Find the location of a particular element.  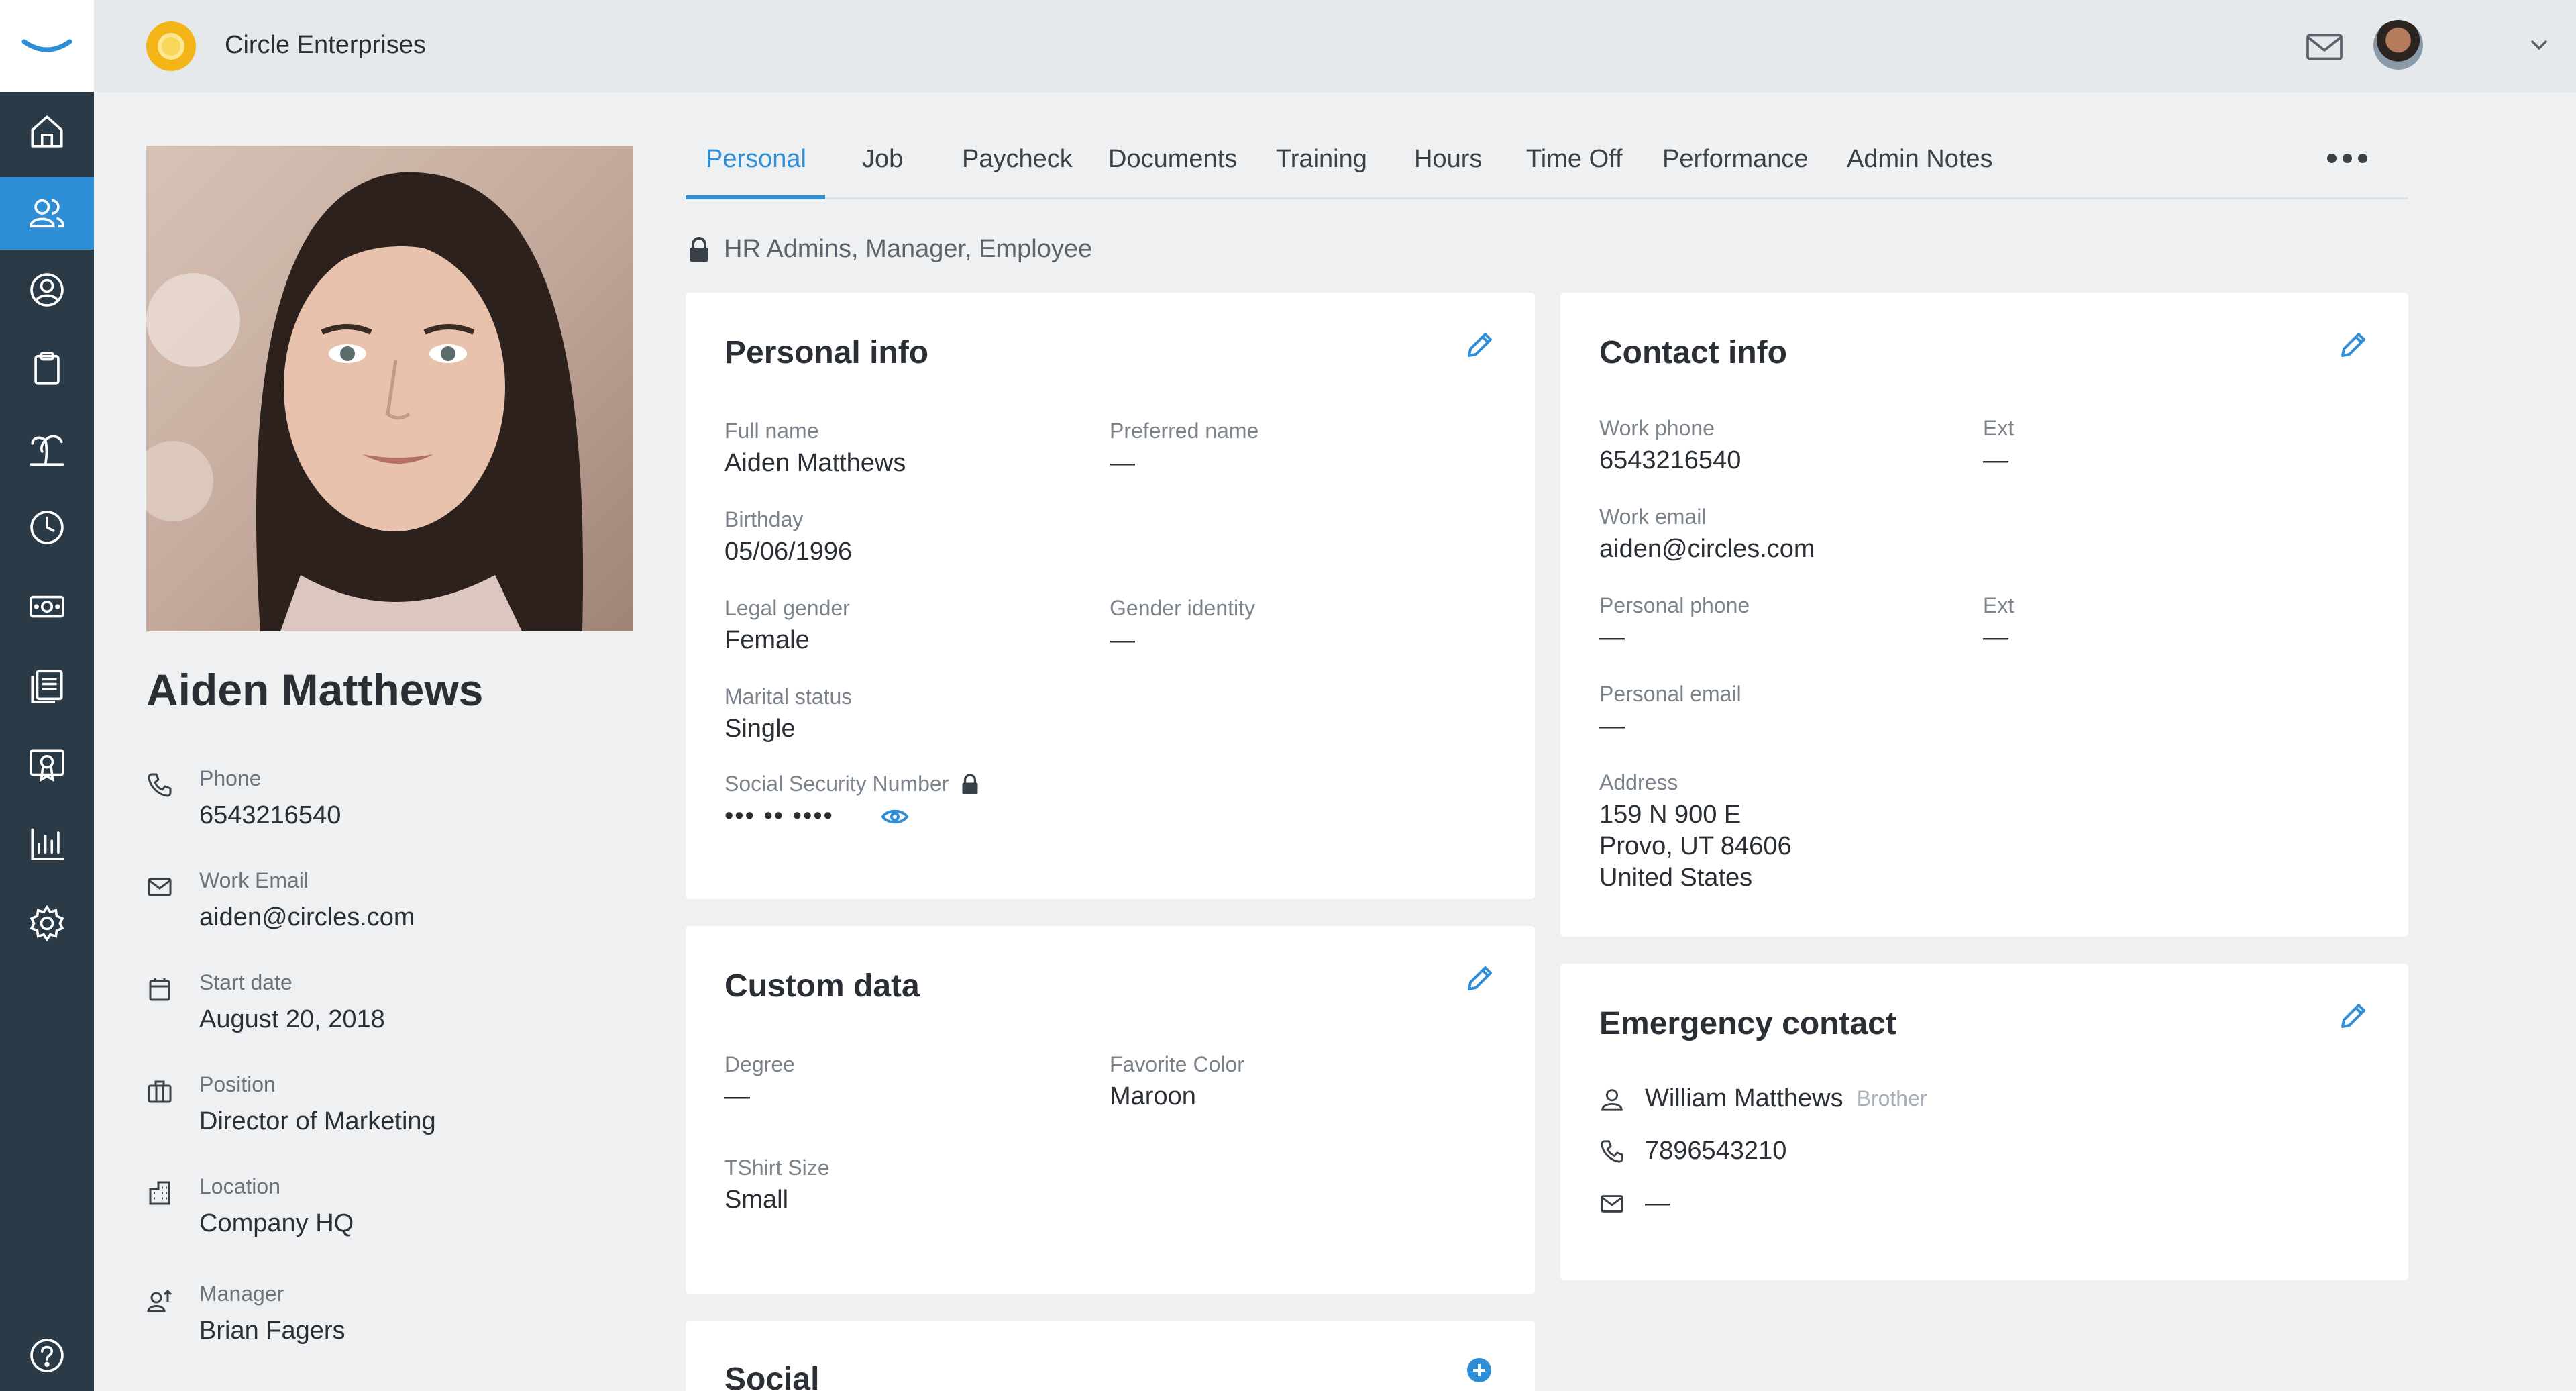

personal-email-field: Personal email — is located at coordinates (1670, 711).